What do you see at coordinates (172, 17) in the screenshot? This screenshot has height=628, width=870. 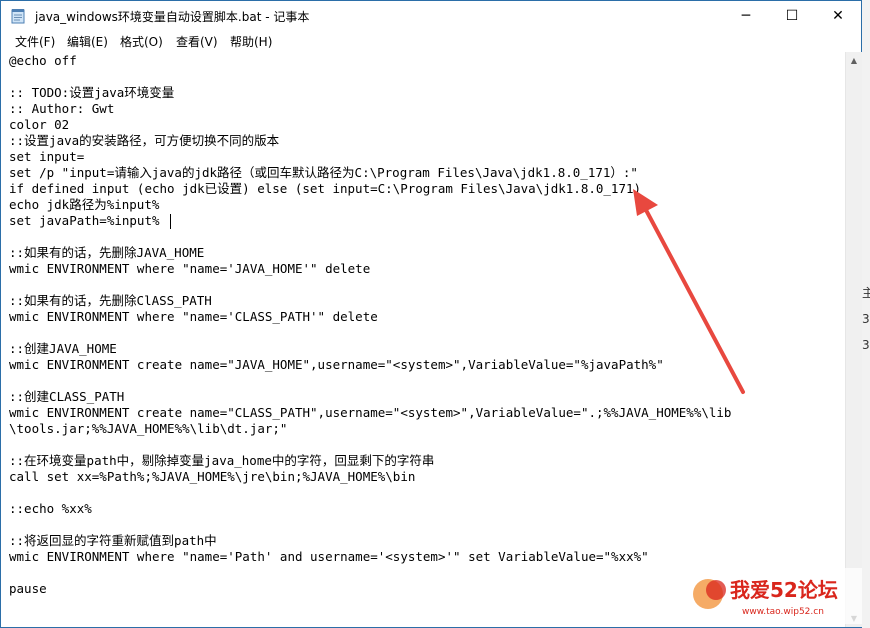 I see `window-title: java_windows环境变量自动设置脚本.bat - 记事本` at bounding box center [172, 17].